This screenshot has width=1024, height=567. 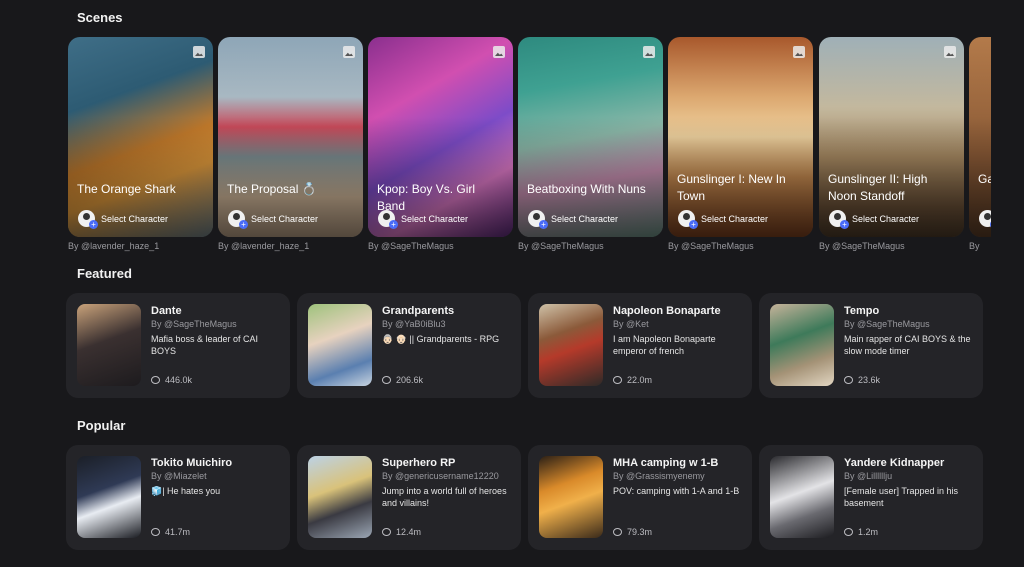 I want to click on scene-title: The Proposal 💍, so click(x=272, y=189).